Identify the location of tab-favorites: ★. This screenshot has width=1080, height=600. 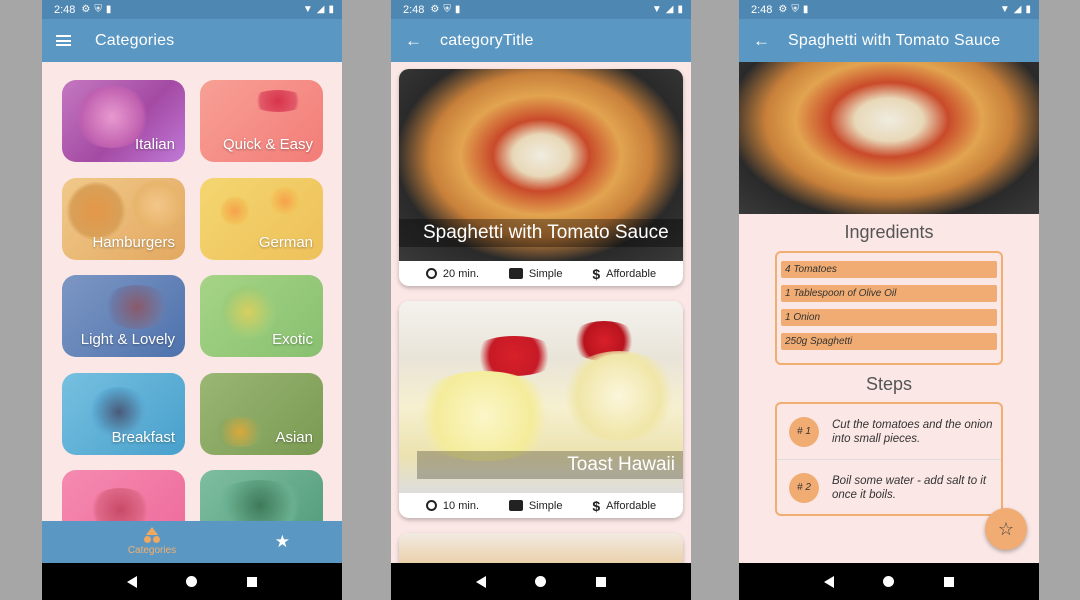
(282, 542).